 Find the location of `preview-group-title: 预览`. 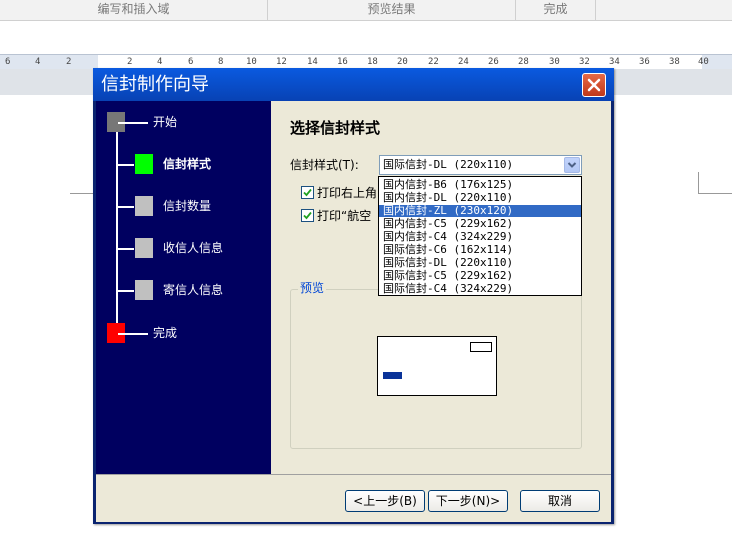

preview-group-title: 预览 is located at coordinates (312, 288).